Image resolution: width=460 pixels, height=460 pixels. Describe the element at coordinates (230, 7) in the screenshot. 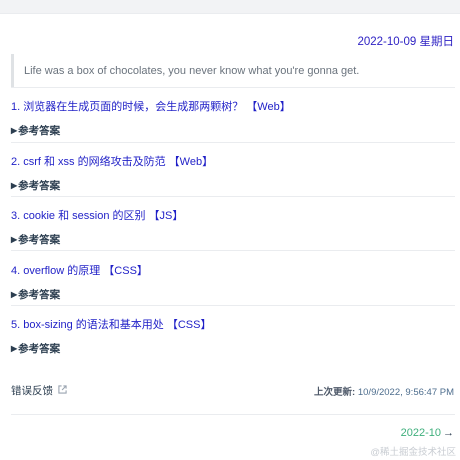

I see `top-bar` at that location.